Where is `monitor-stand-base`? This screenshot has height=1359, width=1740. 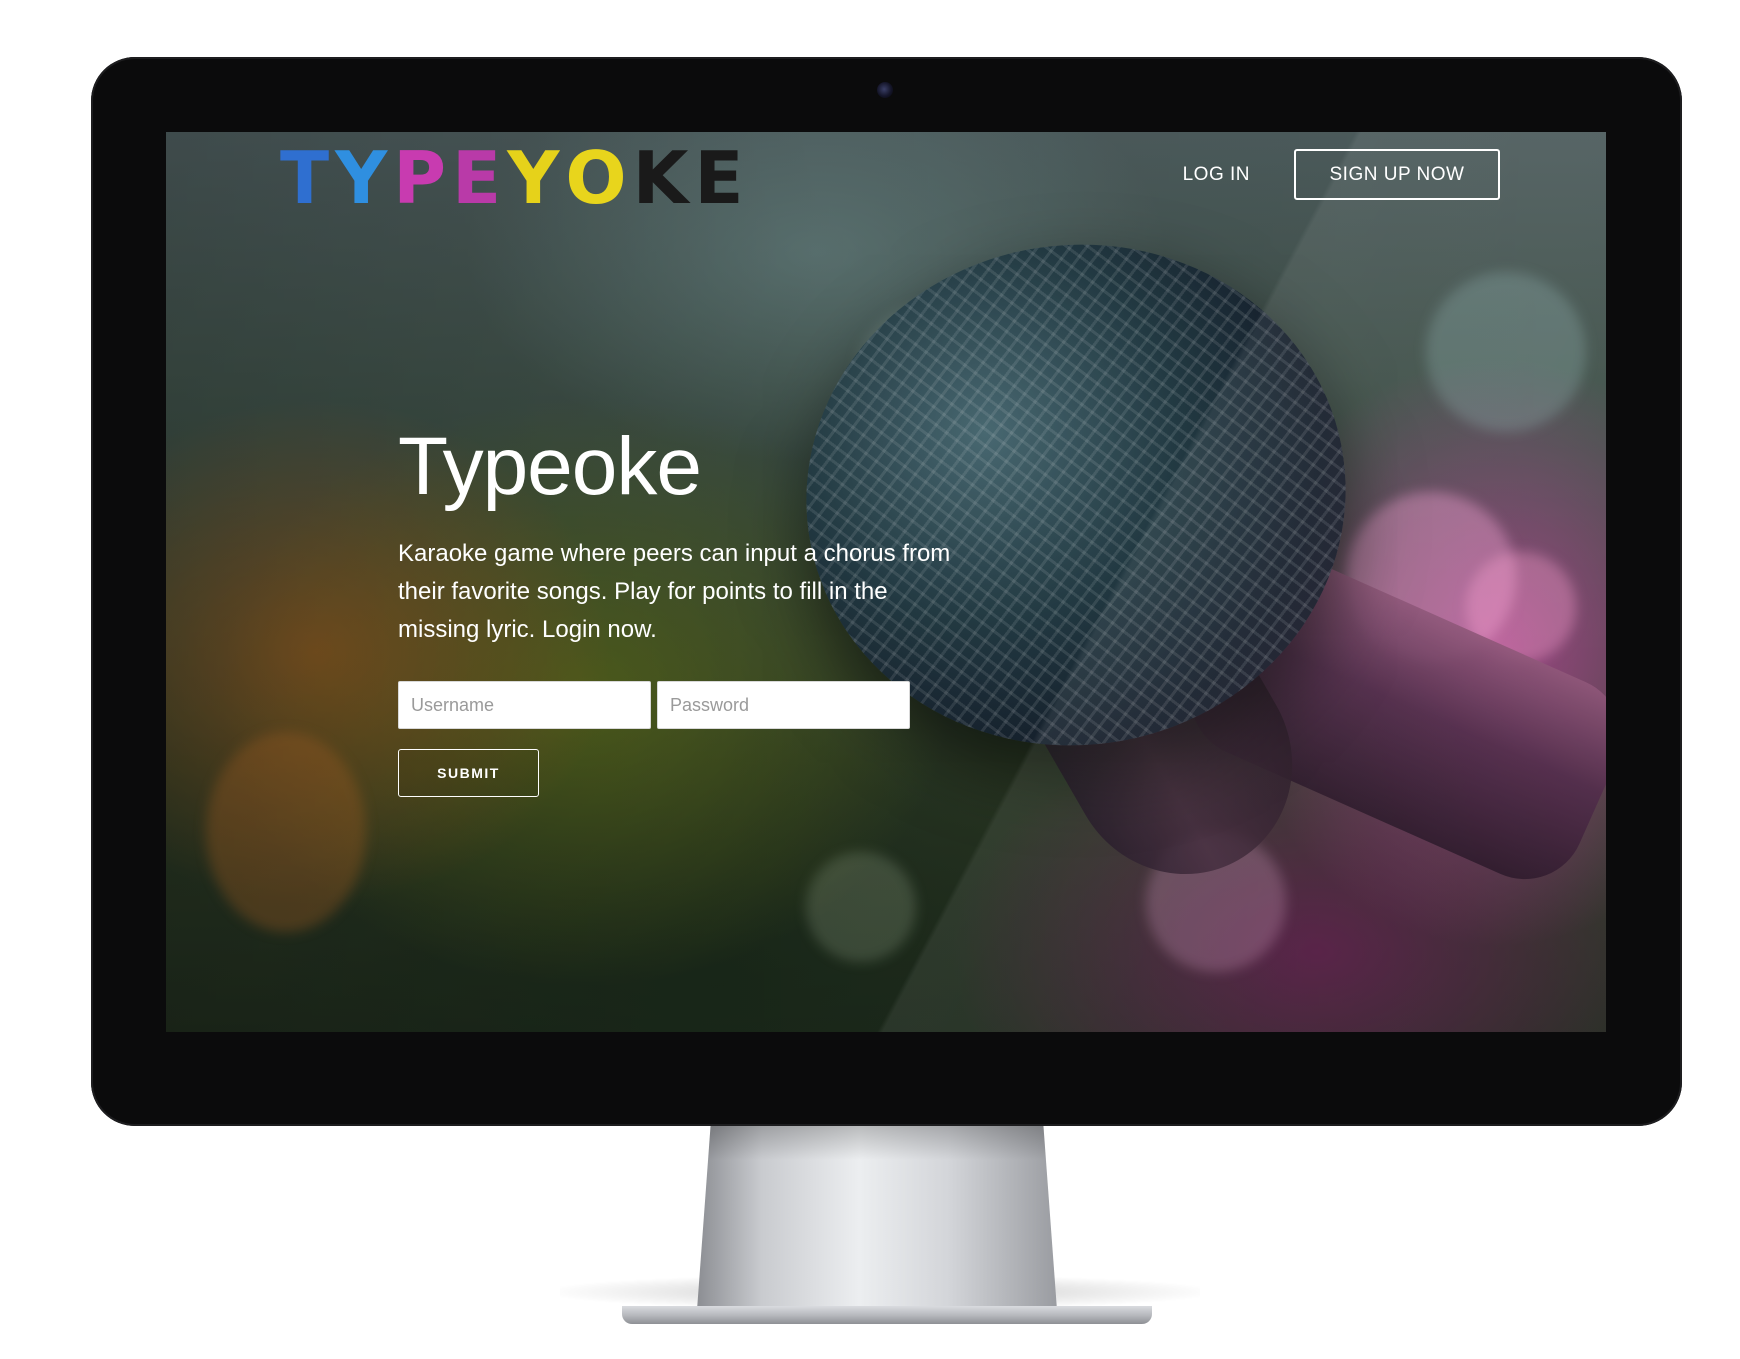 monitor-stand-base is located at coordinates (887, 1315).